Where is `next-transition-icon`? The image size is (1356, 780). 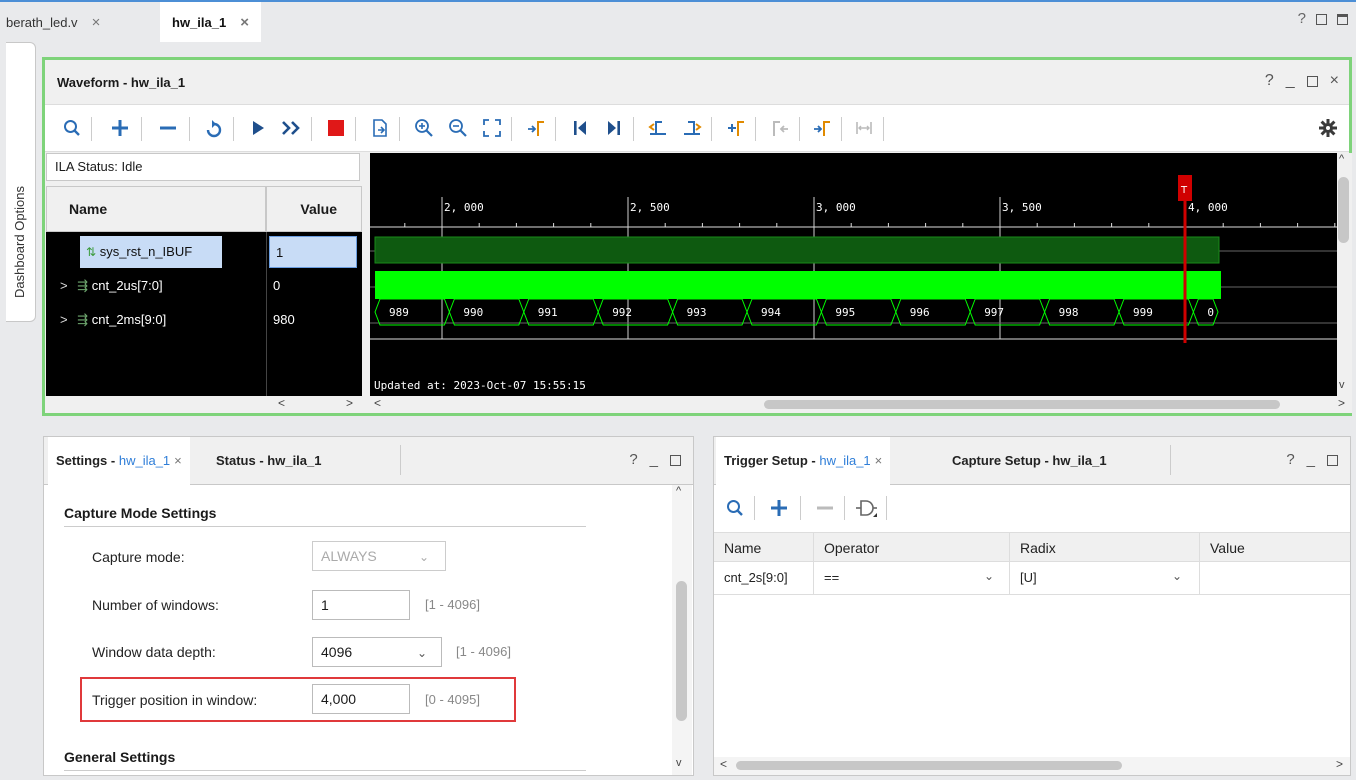 next-transition-icon is located at coordinates (692, 128).